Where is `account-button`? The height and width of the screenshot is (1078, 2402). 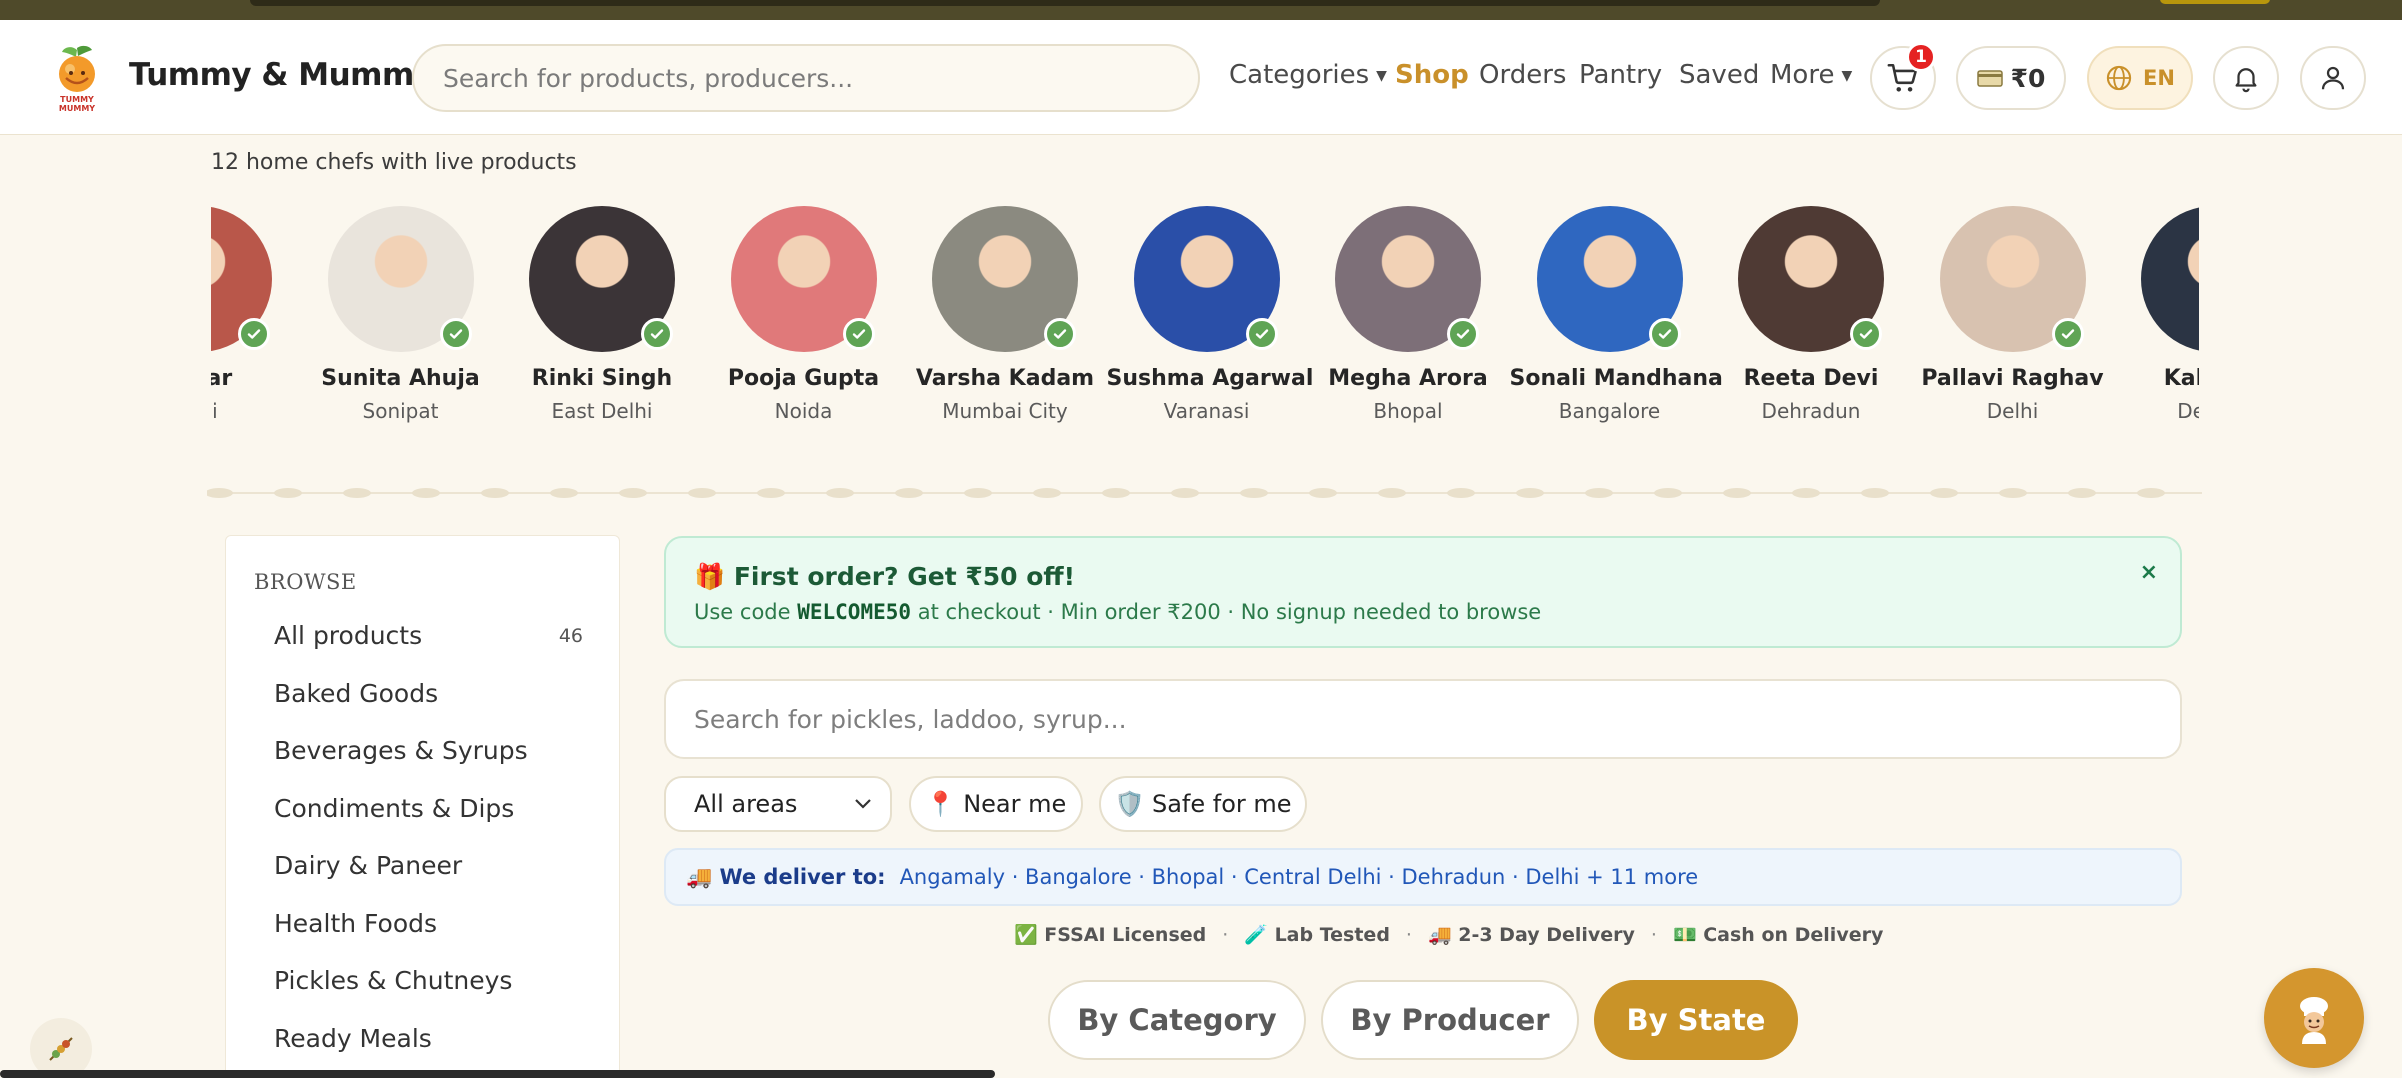
account-button is located at coordinates (2333, 78).